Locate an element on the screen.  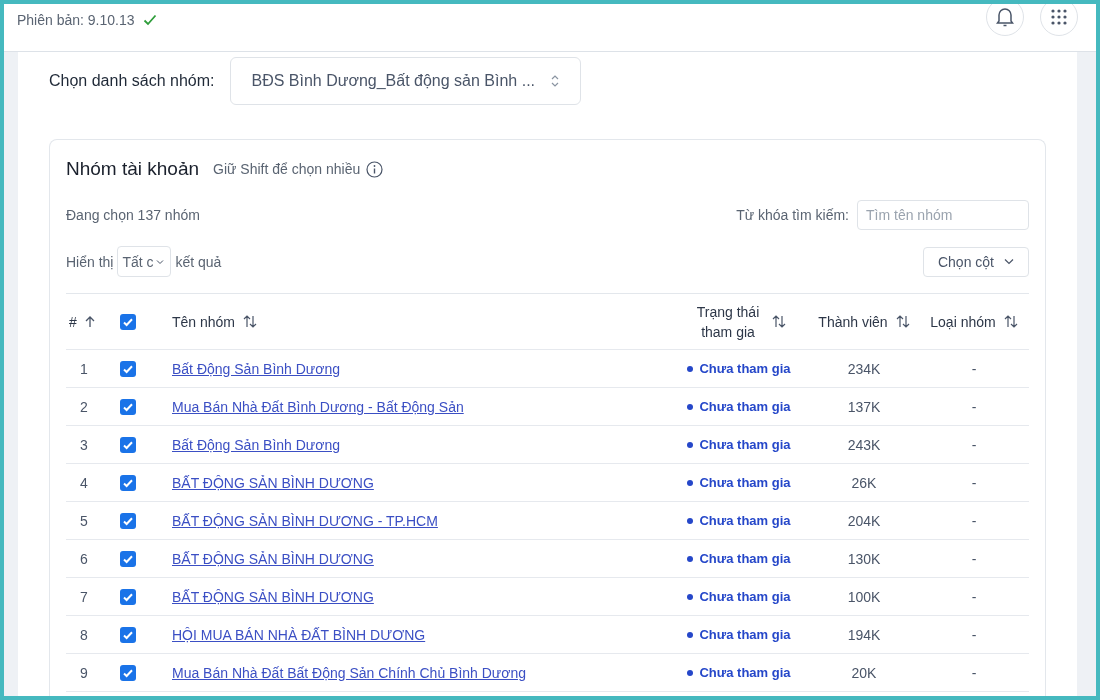
table-cell: 243K is located at coordinates (864, 444).